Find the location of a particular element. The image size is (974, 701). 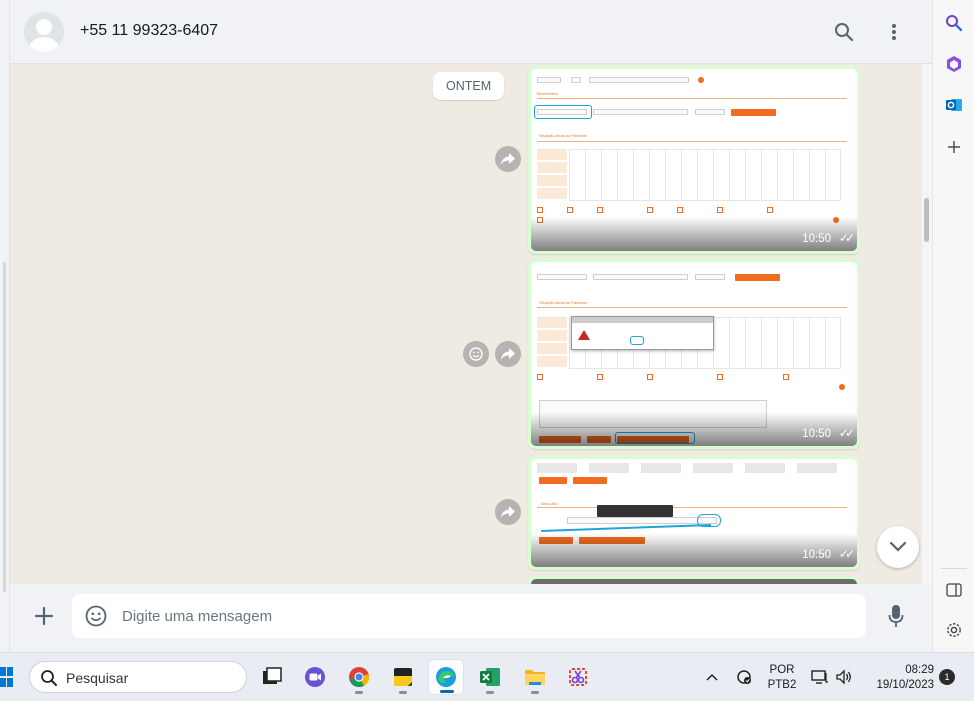

emoji-button is located at coordinates (96, 616).